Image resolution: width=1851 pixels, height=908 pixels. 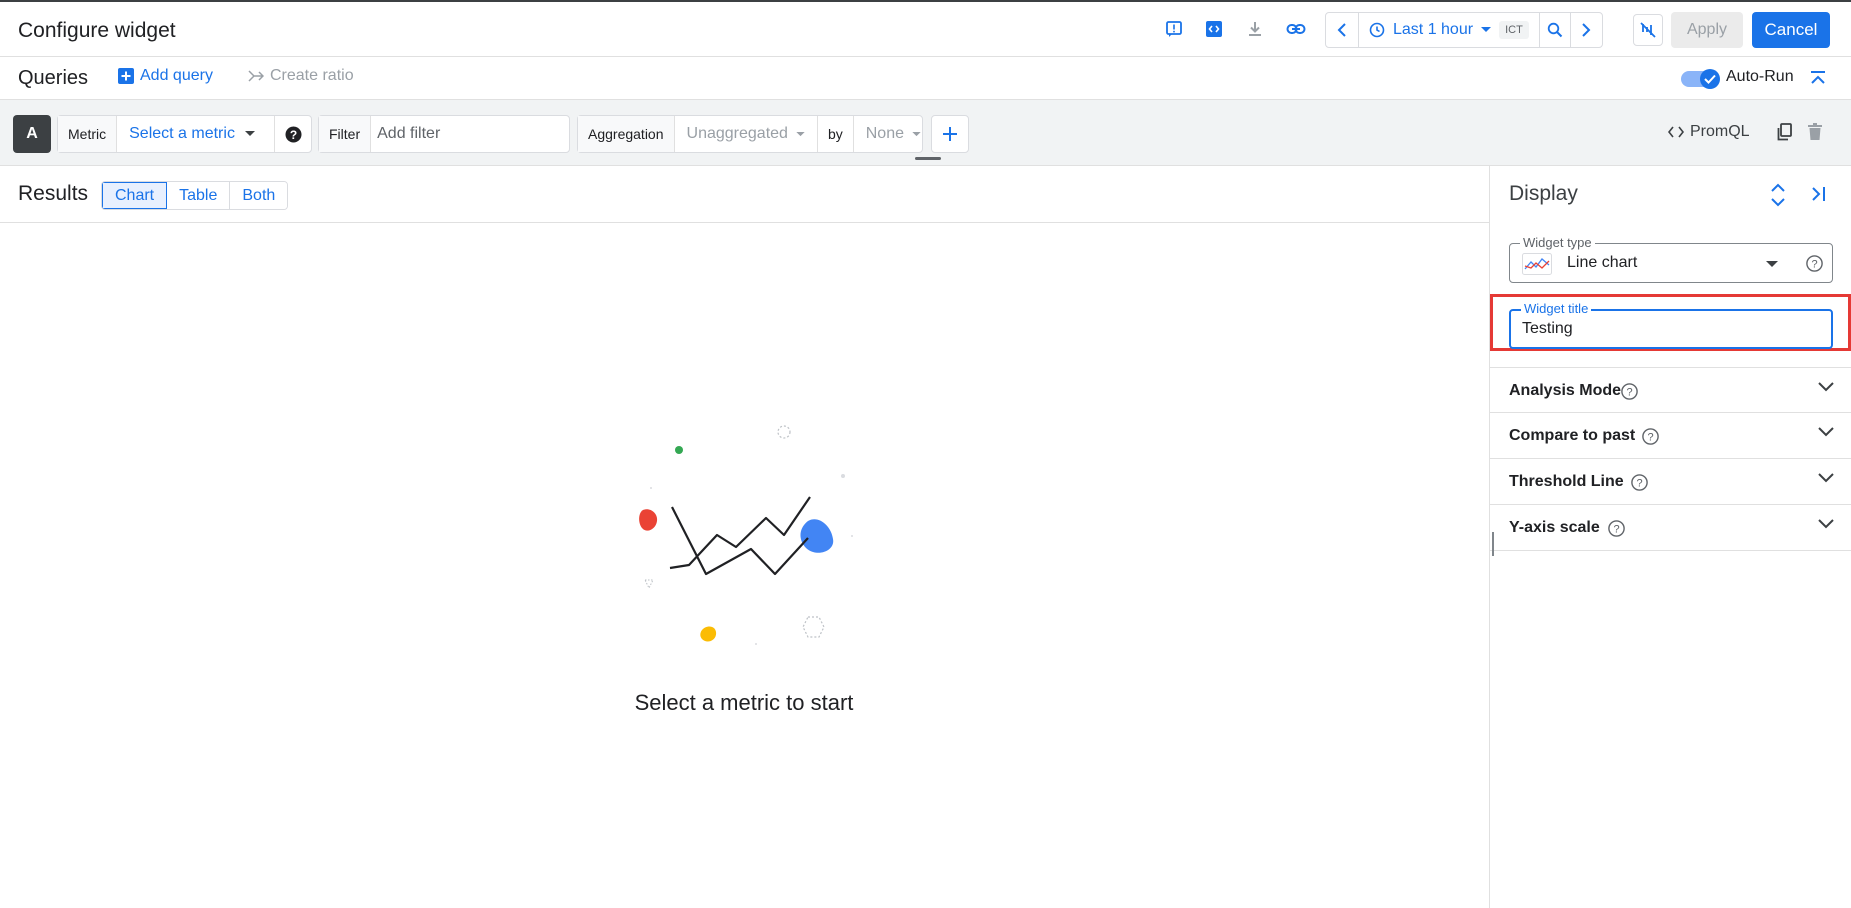 I want to click on code-icon, so click(x=1214, y=29).